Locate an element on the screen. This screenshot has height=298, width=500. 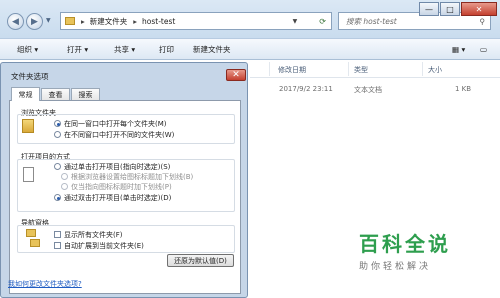
forward-arrow-icon: ▶ is located at coordinates (34, 21).